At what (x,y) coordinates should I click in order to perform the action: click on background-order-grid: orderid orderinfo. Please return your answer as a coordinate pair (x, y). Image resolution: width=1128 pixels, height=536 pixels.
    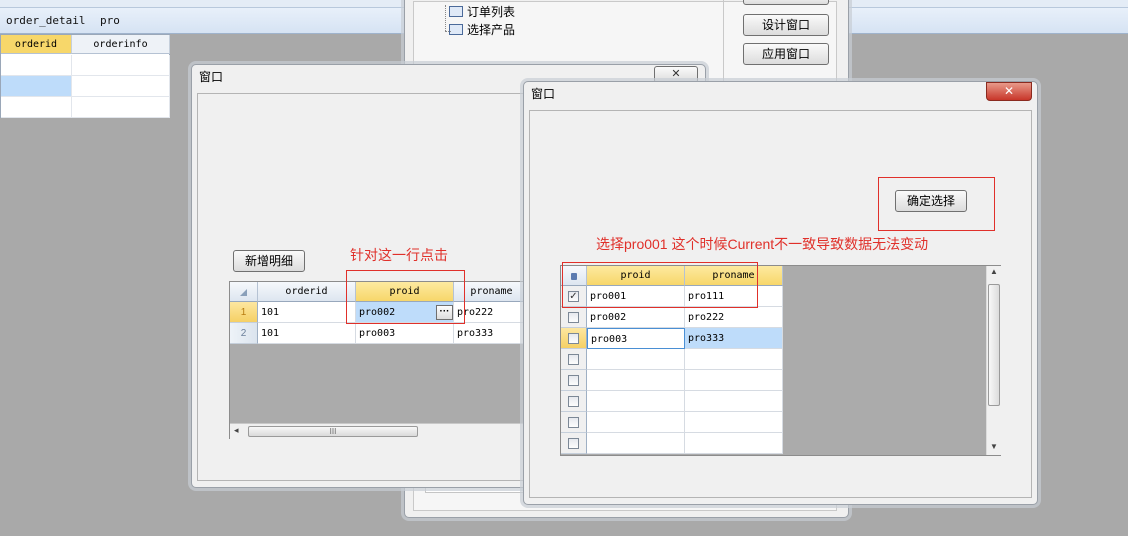
    Looking at the image, I should click on (85, 76).